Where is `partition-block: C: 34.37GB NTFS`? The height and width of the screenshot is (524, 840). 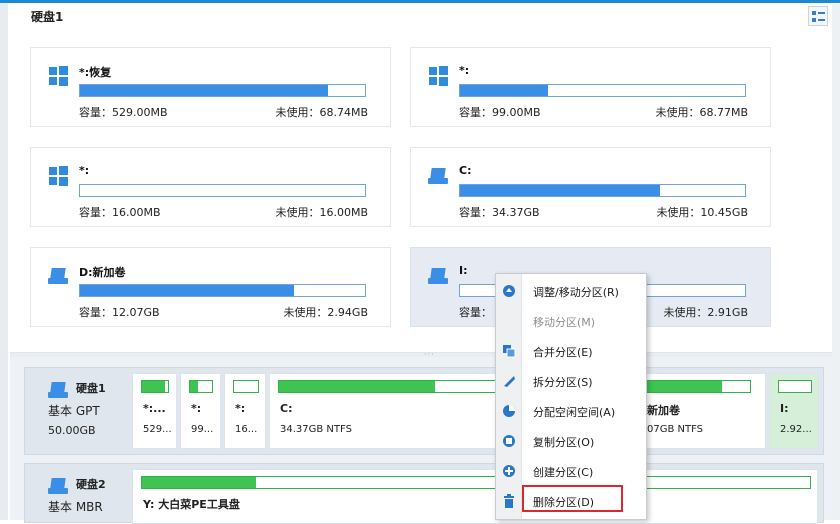
partition-block: C: 34.37GB NTFS is located at coordinates (386, 411).